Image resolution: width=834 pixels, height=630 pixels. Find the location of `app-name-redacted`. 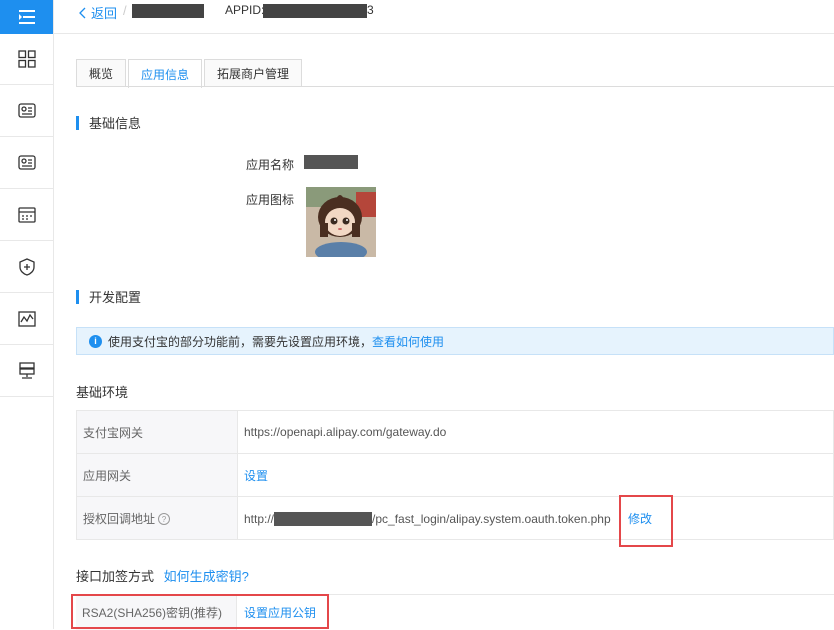

app-name-redacted is located at coordinates (168, 11).